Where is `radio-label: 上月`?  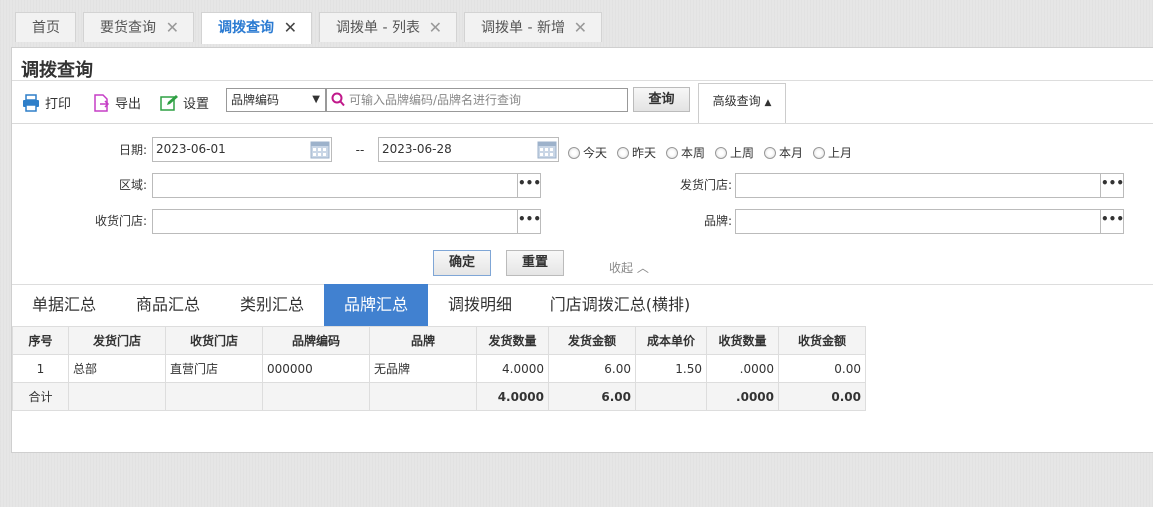 radio-label: 上月 is located at coordinates (840, 153).